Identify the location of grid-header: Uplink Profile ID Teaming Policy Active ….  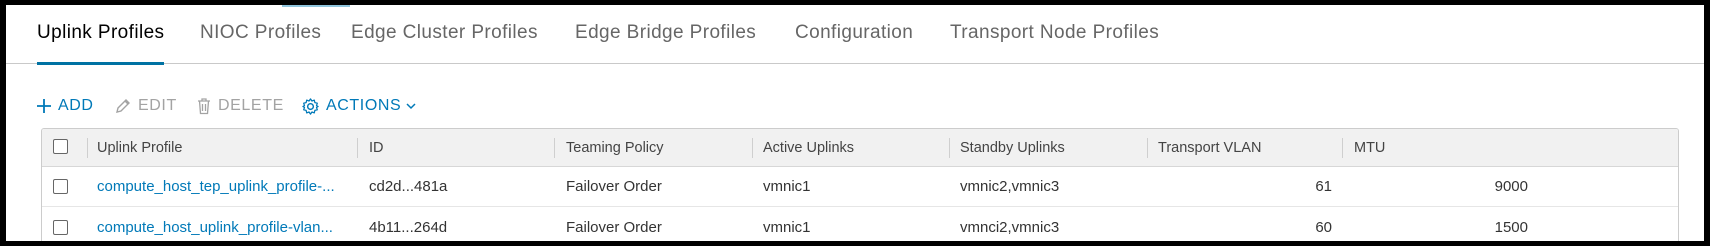
(860, 148).